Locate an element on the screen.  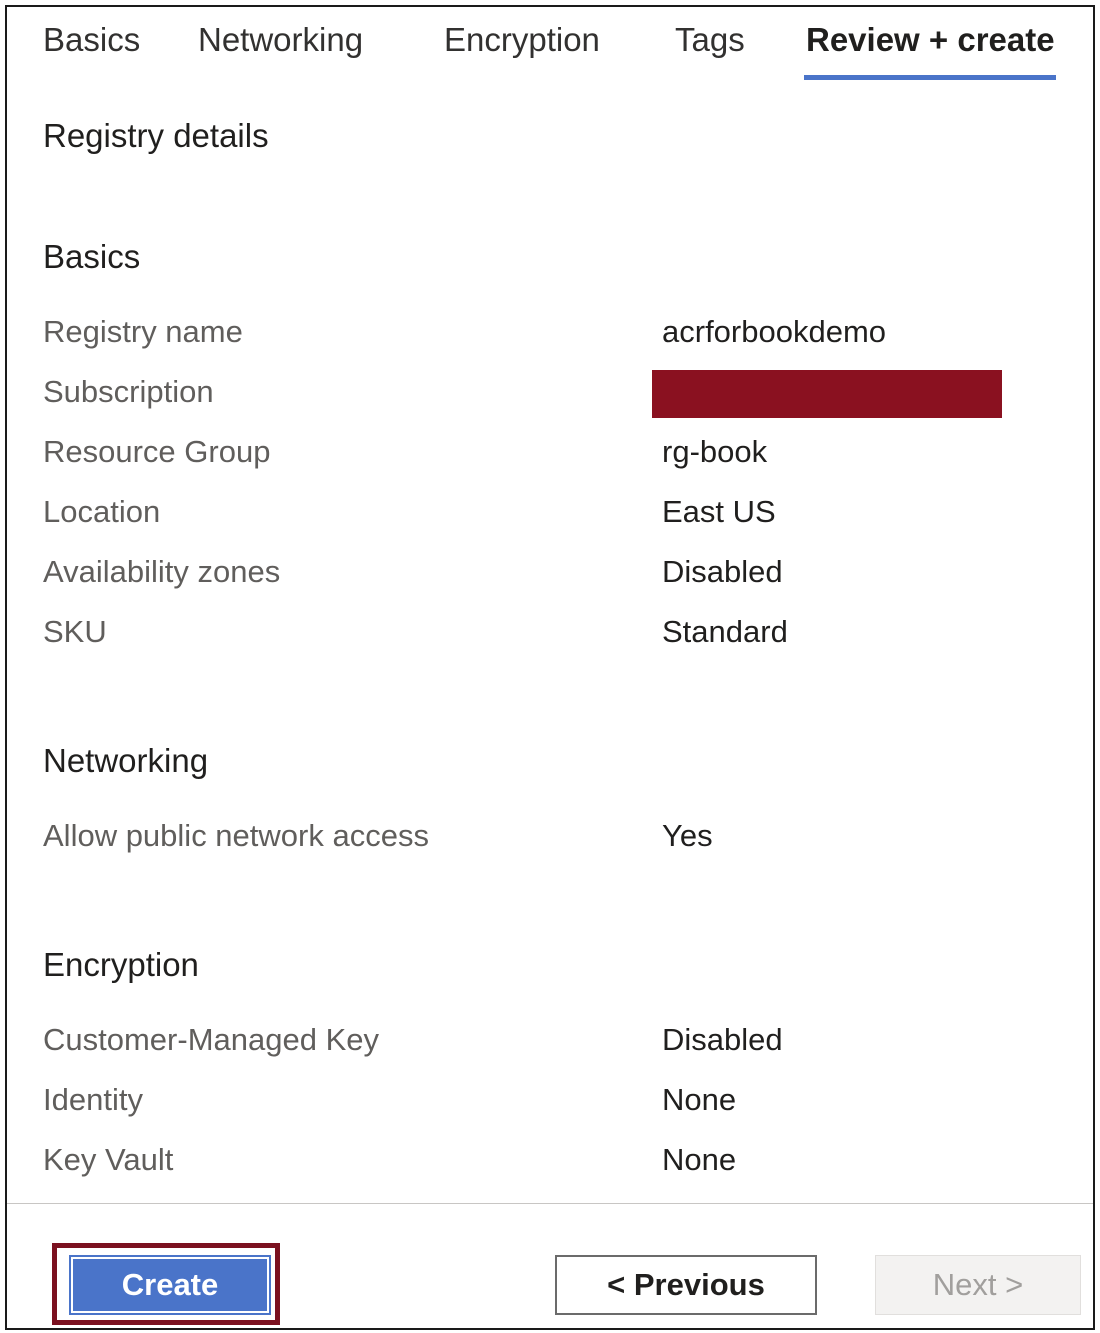
section-title-networking: Networking is located at coordinates (126, 760).